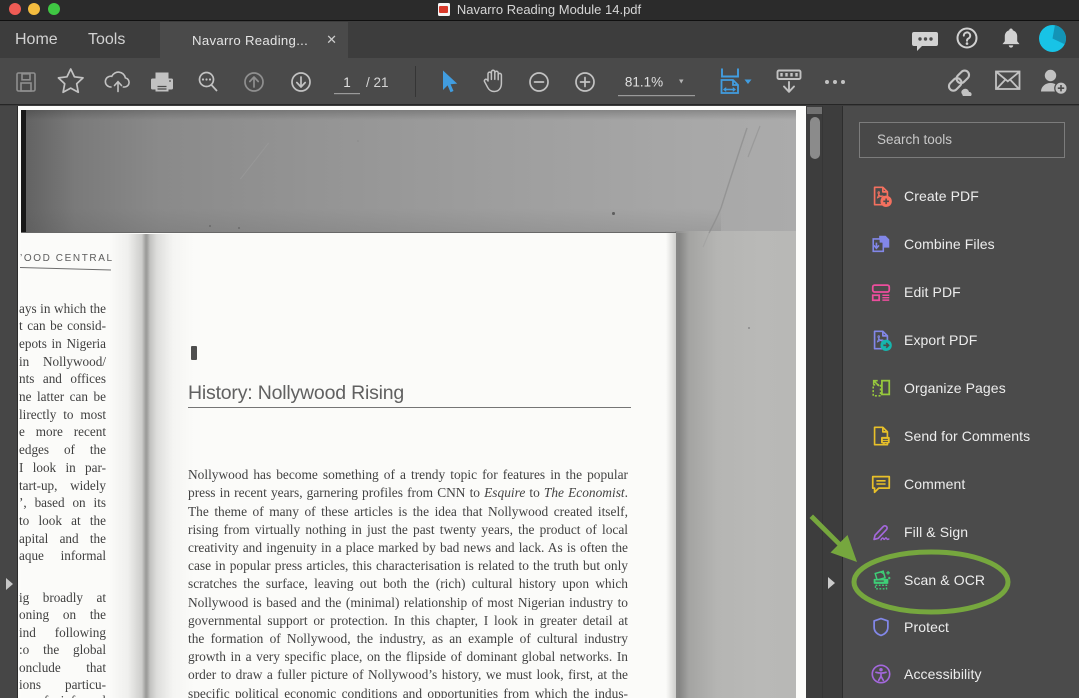 The height and width of the screenshot is (698, 1079). What do you see at coordinates (644, 82) in the screenshot?
I see `svg-text: 81.1%` at bounding box center [644, 82].